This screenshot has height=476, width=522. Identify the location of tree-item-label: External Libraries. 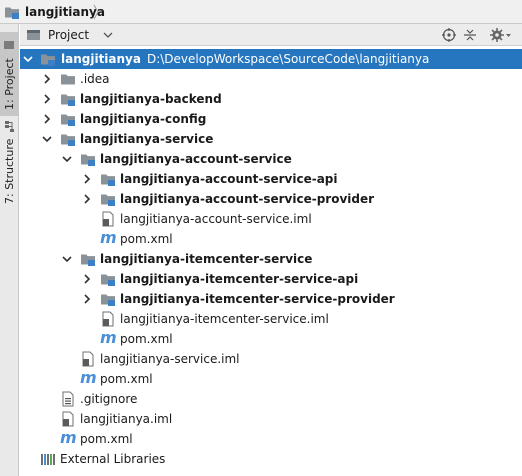
(113, 459).